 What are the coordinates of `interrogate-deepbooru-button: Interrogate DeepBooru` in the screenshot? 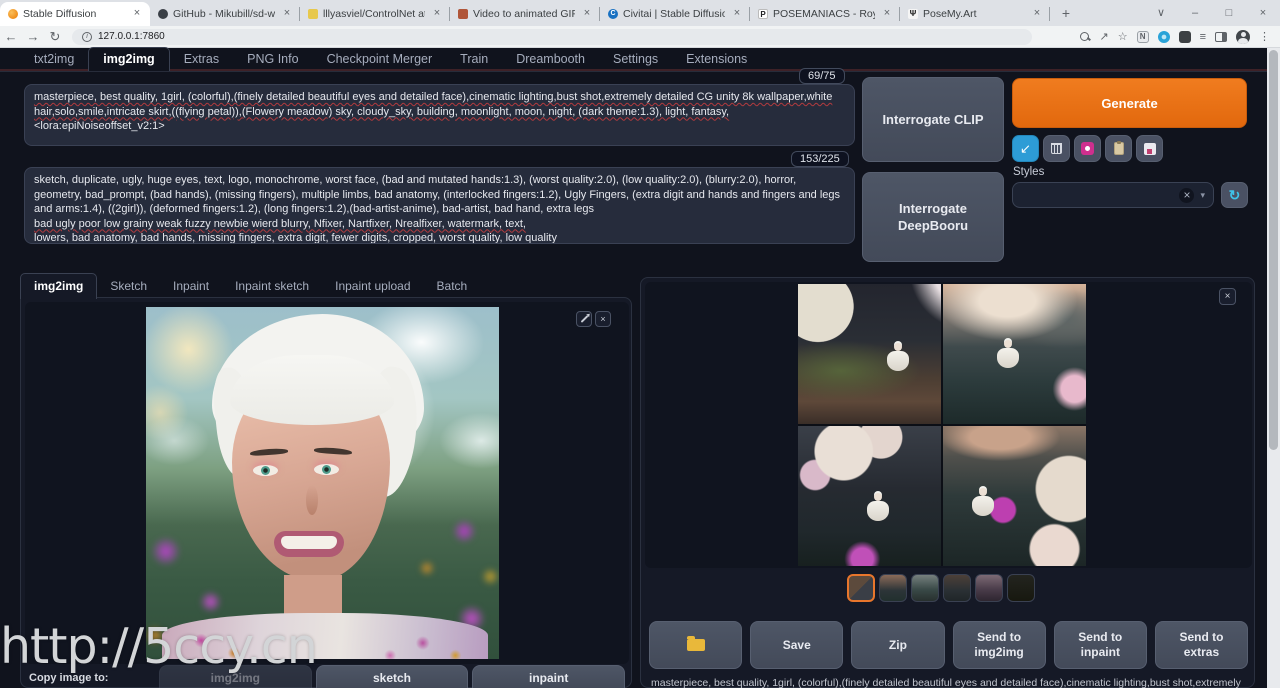 It's located at (933, 217).